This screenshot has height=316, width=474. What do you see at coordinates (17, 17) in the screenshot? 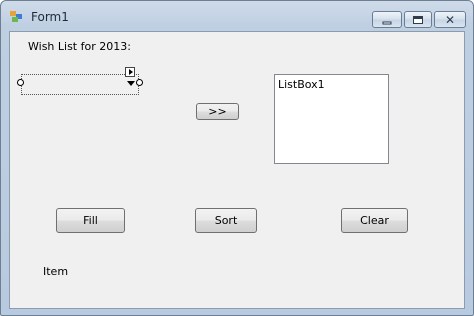
I see `app-icon` at bounding box center [17, 17].